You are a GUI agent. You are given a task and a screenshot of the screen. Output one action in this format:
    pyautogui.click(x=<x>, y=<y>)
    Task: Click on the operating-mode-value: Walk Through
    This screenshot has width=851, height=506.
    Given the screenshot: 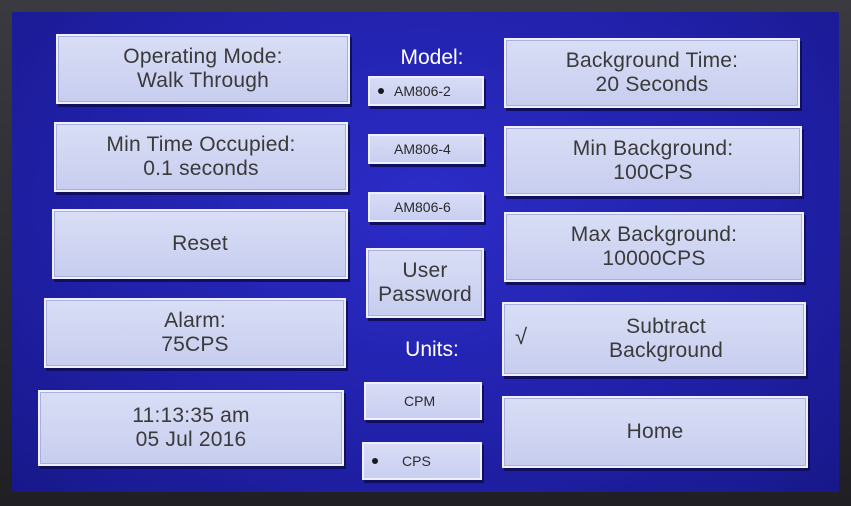 What is the action you would take?
    pyautogui.click(x=203, y=80)
    